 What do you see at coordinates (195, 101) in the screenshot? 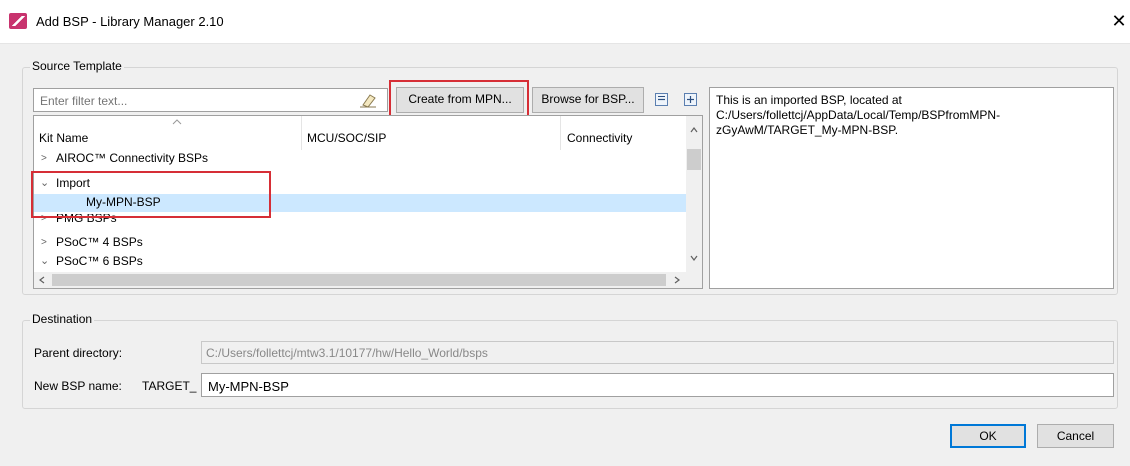
I see `filter-text` at bounding box center [195, 101].